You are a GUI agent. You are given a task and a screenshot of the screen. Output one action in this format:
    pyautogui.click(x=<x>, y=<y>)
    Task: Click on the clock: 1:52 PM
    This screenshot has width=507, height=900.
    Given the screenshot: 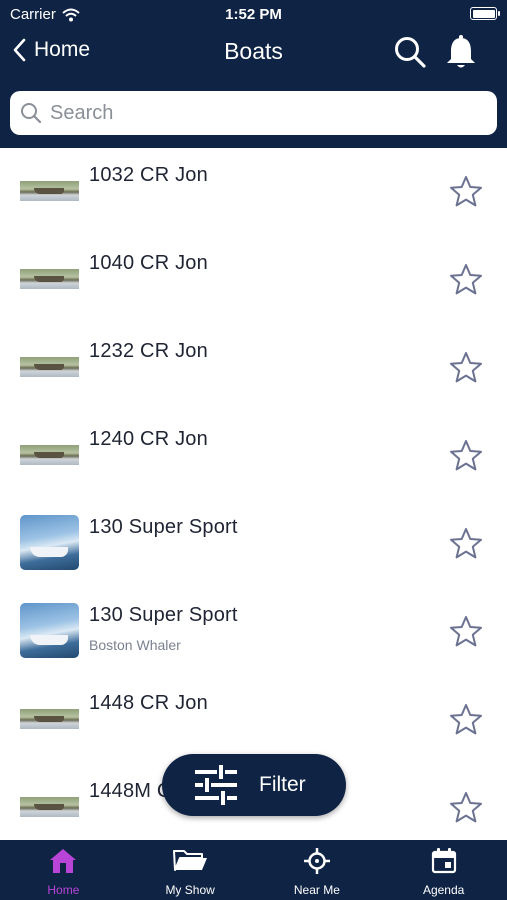 What is the action you would take?
    pyautogui.click(x=253, y=14)
    